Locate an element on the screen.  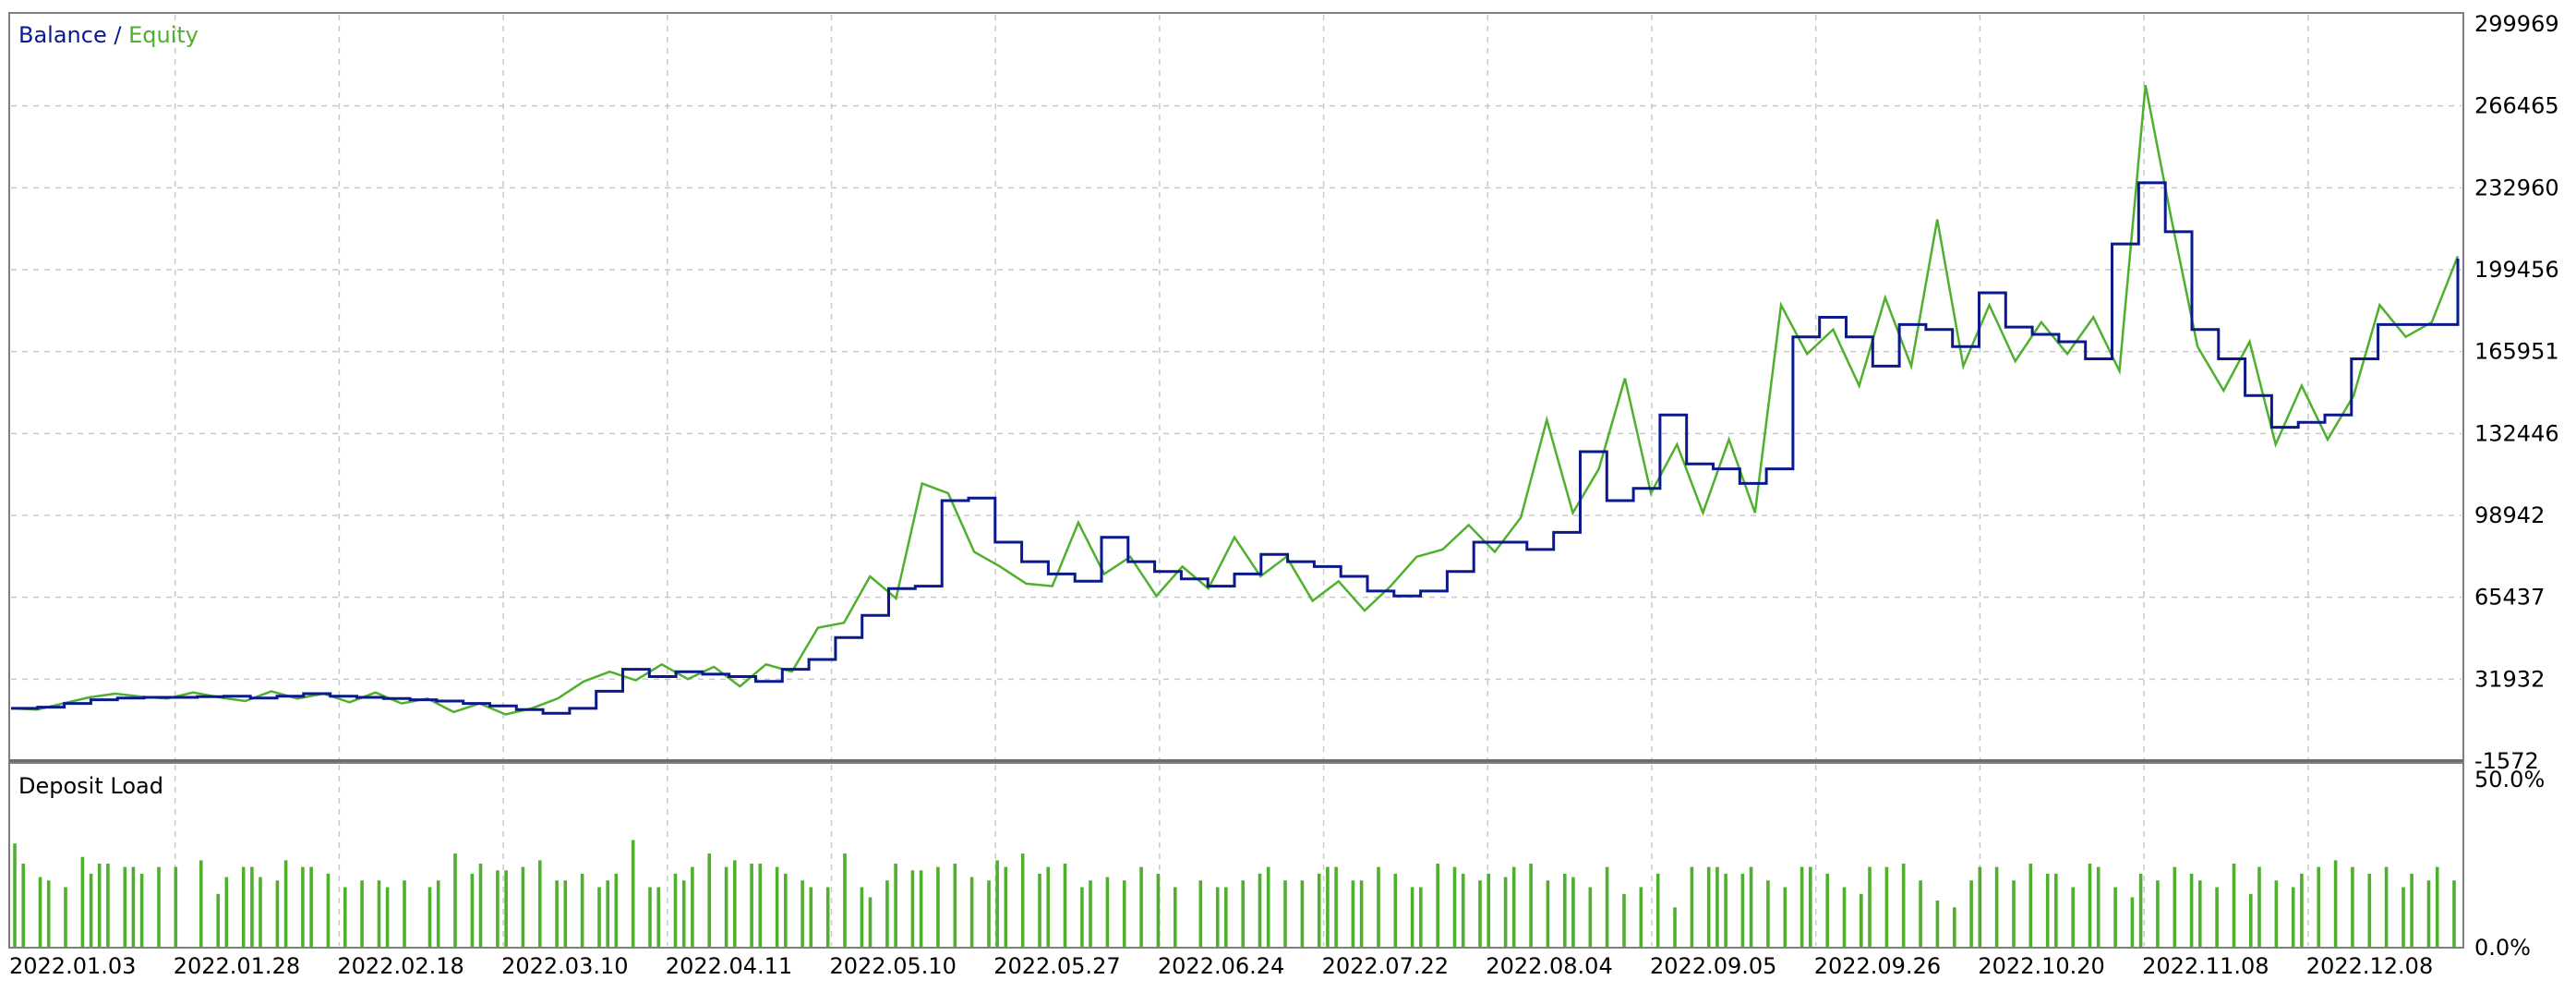
y-tick-label: 132446 is located at coordinates (2516, 433).